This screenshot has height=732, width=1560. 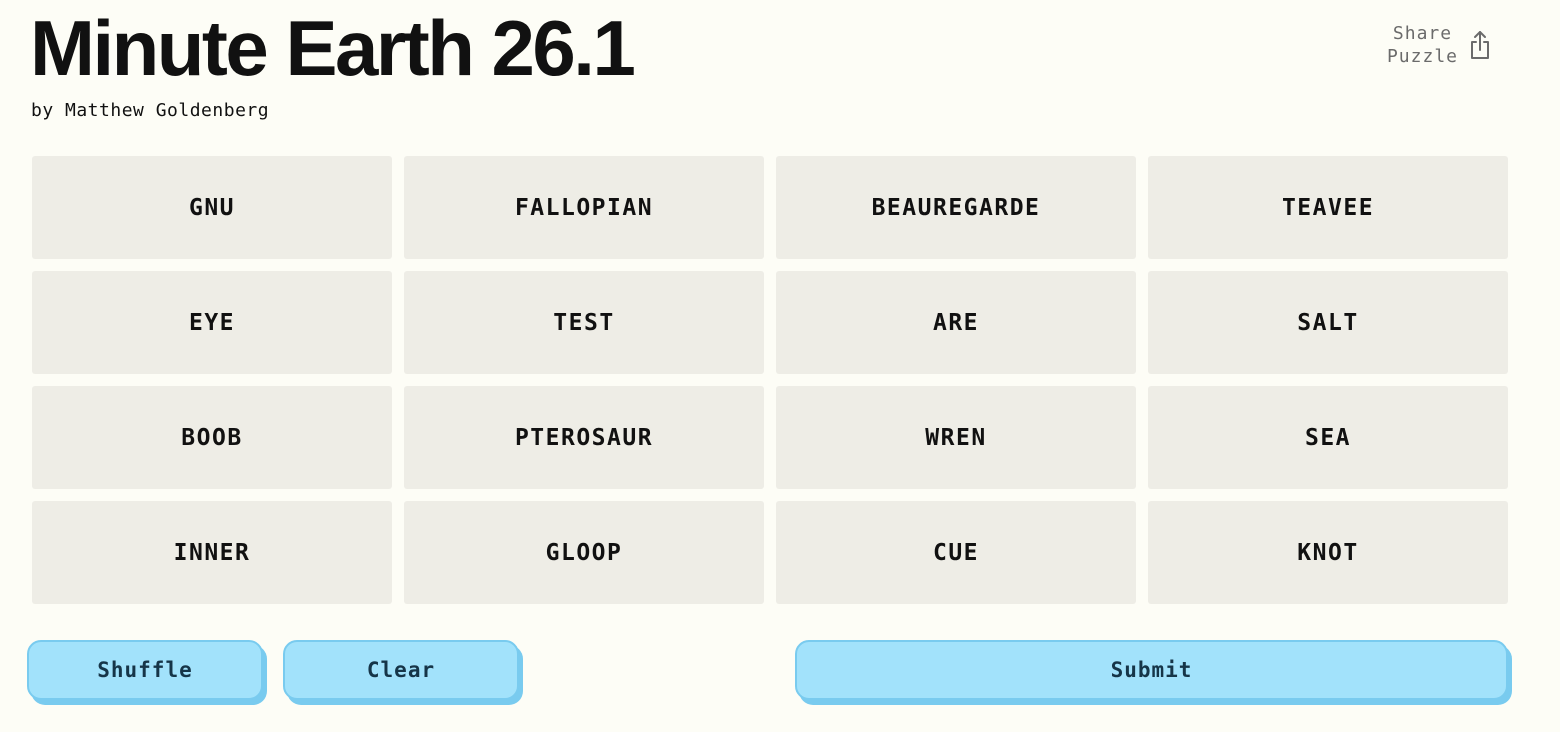 What do you see at coordinates (145, 670) in the screenshot?
I see `shuffle-button: Shuffle` at bounding box center [145, 670].